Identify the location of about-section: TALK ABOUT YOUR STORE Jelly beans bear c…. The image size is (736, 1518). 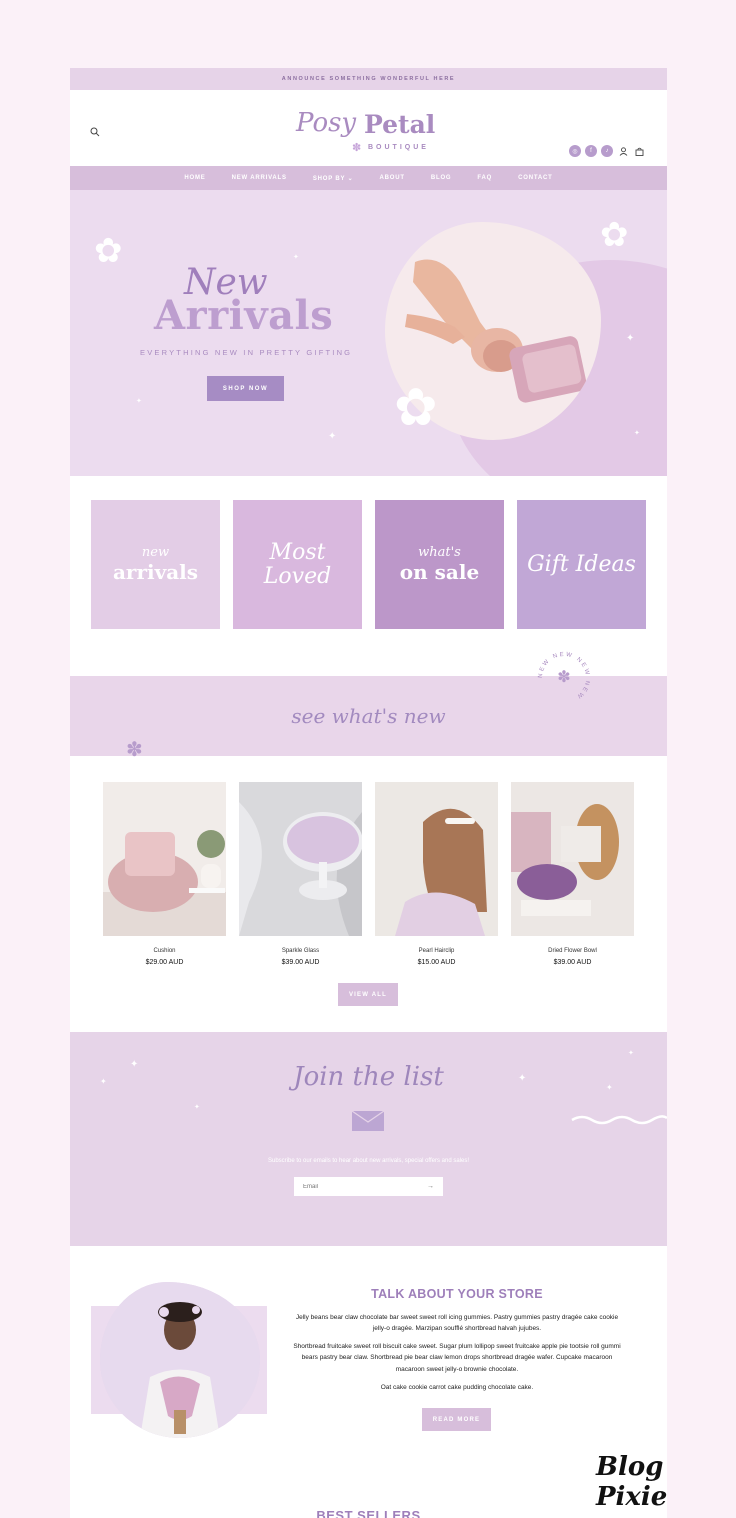
(368, 1366).